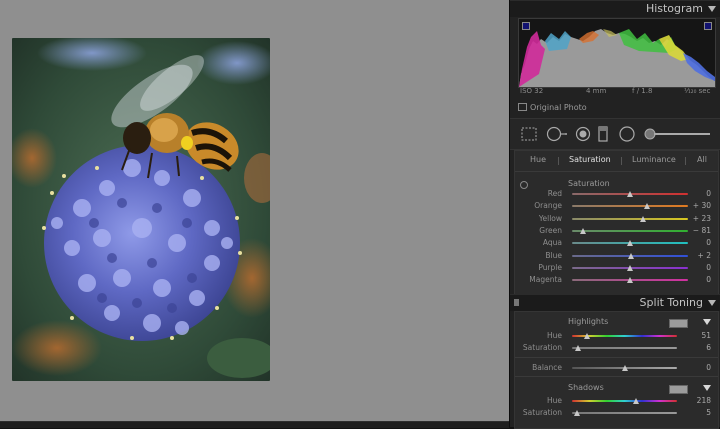  Describe the element at coordinates (558, 107) in the screenshot. I see `original-photo-label: Original Photo` at that location.